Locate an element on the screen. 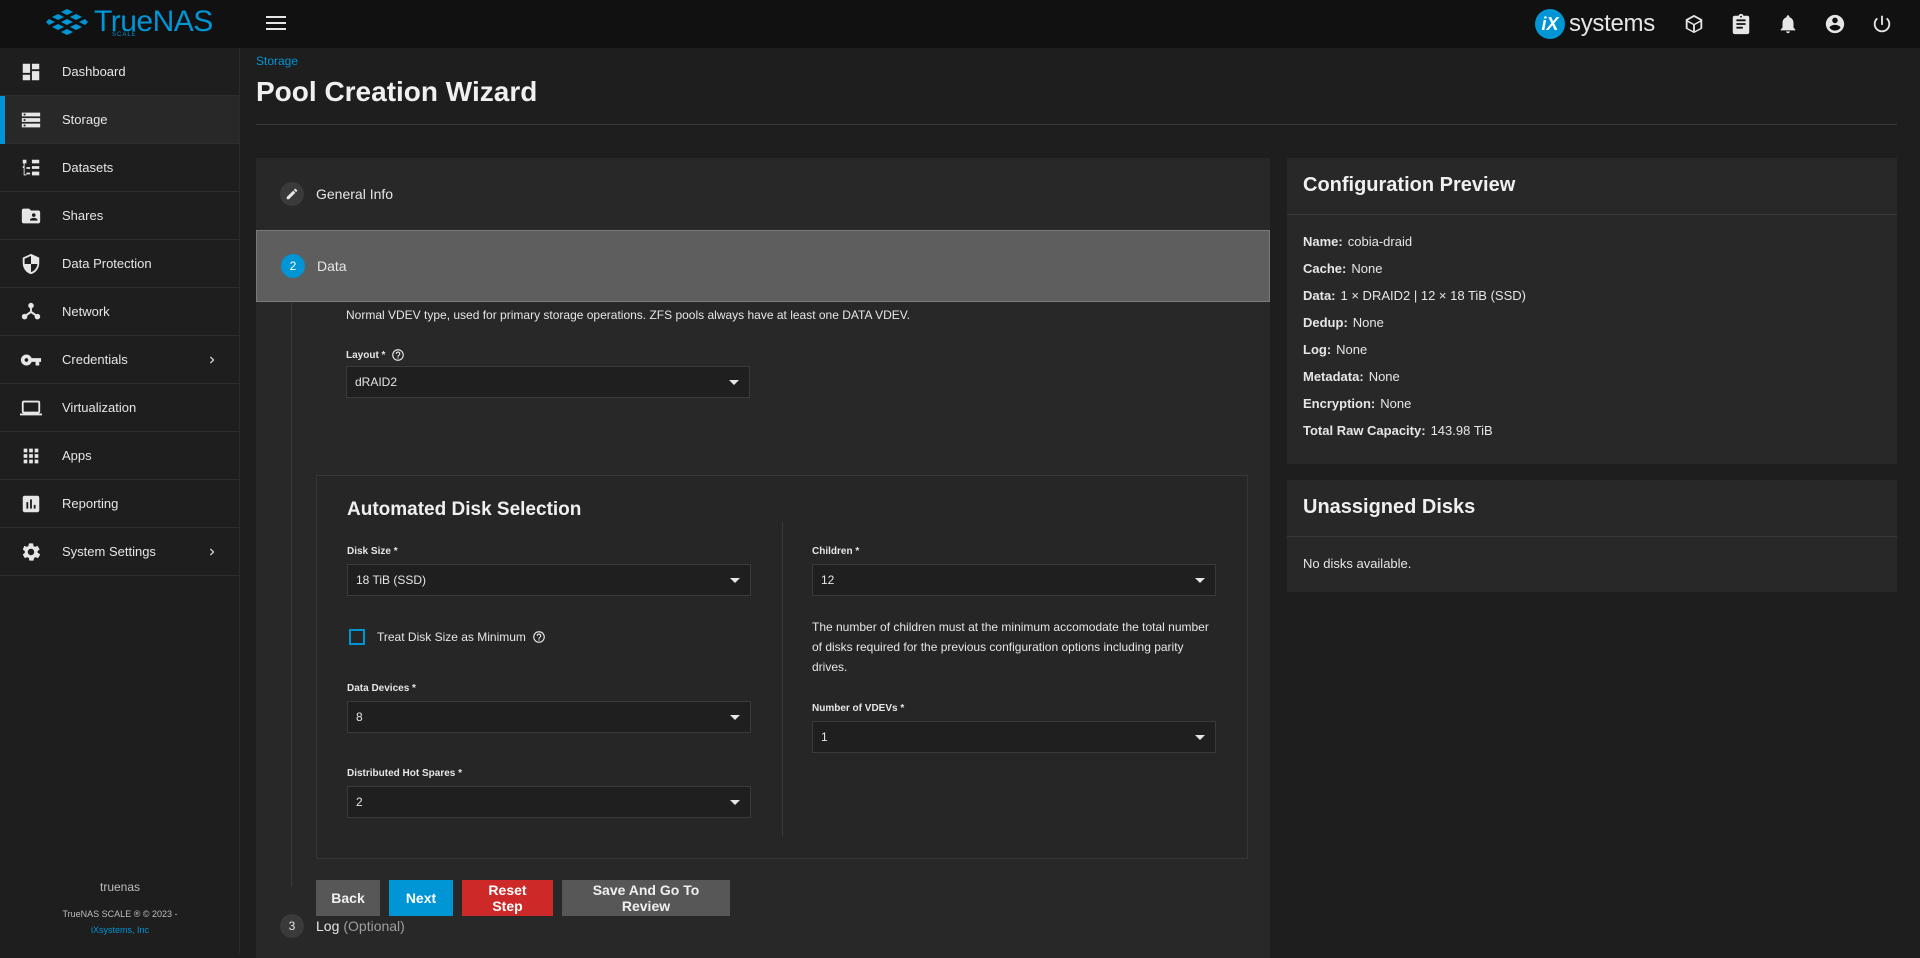  children-value: 12 is located at coordinates (828, 580).